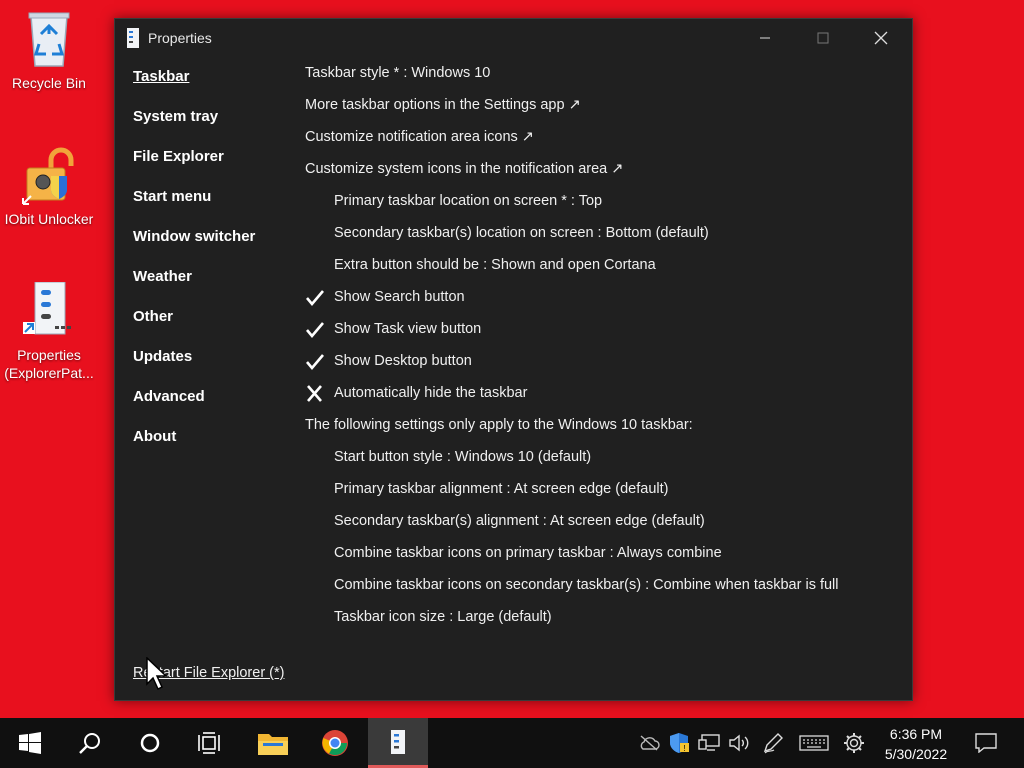 The height and width of the screenshot is (768, 1024). I want to click on keyboard-icon, so click(814, 743).